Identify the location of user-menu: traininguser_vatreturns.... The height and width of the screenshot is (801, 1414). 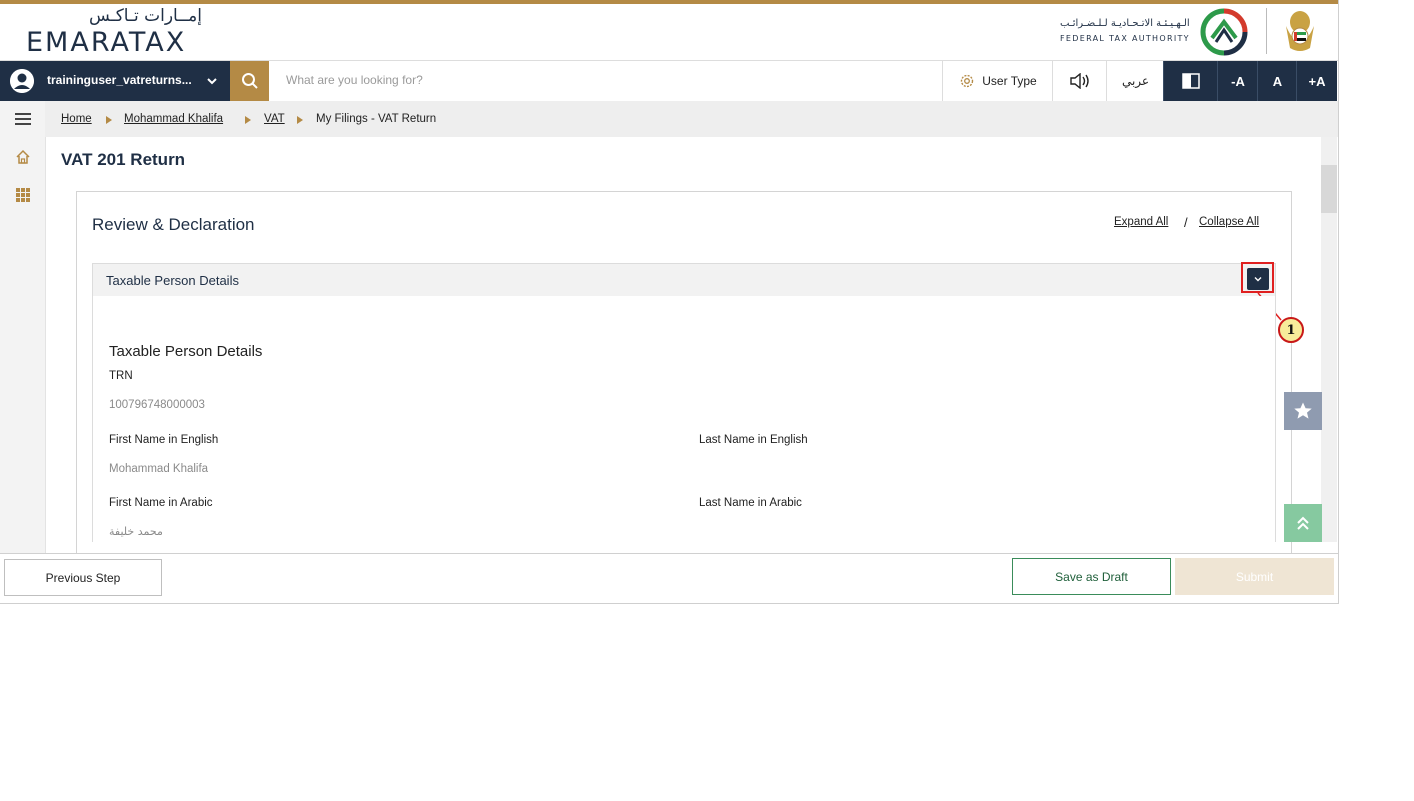
(115, 81).